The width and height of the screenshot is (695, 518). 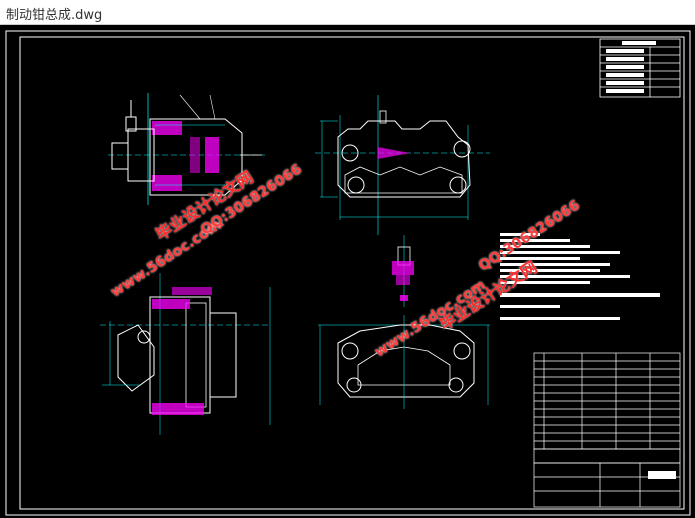 What do you see at coordinates (607, 430) in the screenshot?
I see `parts-list-title-block` at bounding box center [607, 430].